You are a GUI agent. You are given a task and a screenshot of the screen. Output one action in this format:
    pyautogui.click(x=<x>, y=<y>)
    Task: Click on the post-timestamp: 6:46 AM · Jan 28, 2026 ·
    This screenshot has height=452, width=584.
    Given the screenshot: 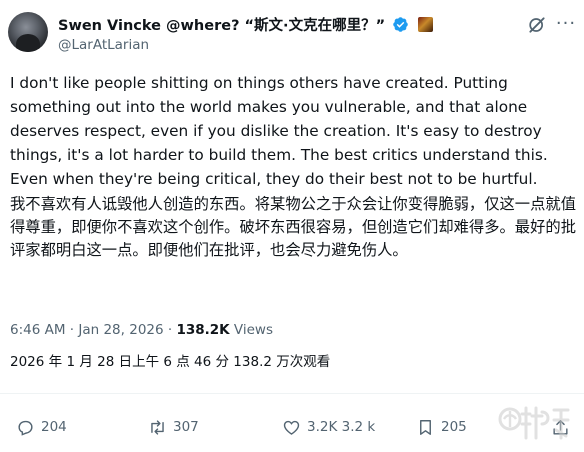 What is the action you would take?
    pyautogui.click(x=93, y=330)
    